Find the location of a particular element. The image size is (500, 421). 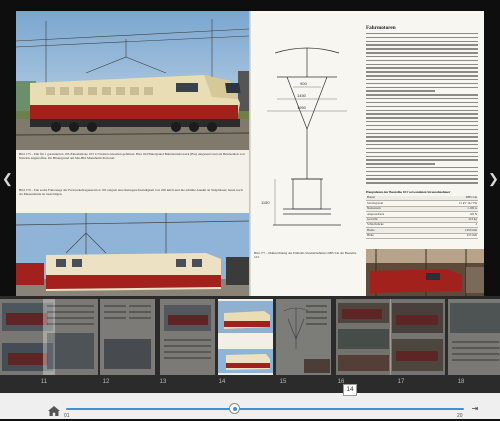

dimension-label: 900 is located at coordinates (303, 83).